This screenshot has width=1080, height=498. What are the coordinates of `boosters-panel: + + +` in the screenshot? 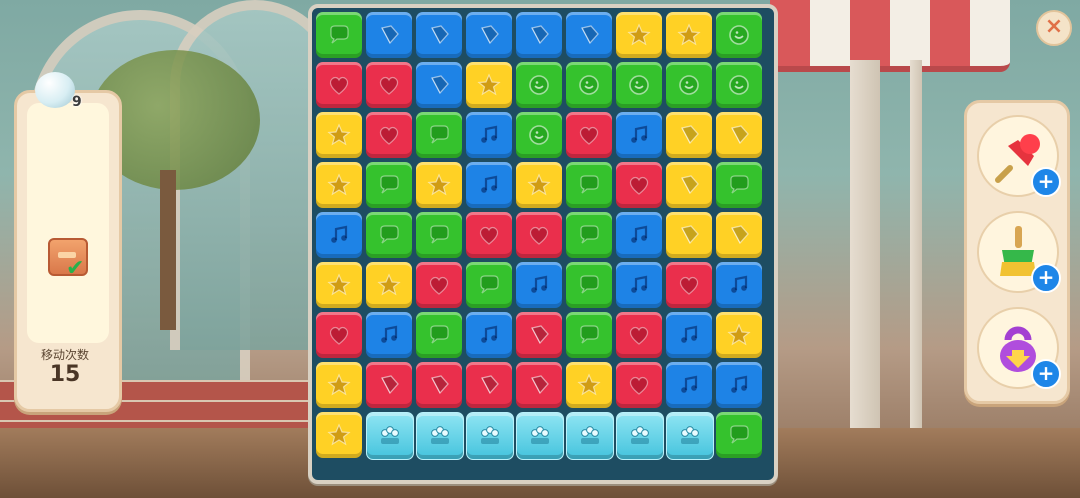 It's located at (1017, 252).